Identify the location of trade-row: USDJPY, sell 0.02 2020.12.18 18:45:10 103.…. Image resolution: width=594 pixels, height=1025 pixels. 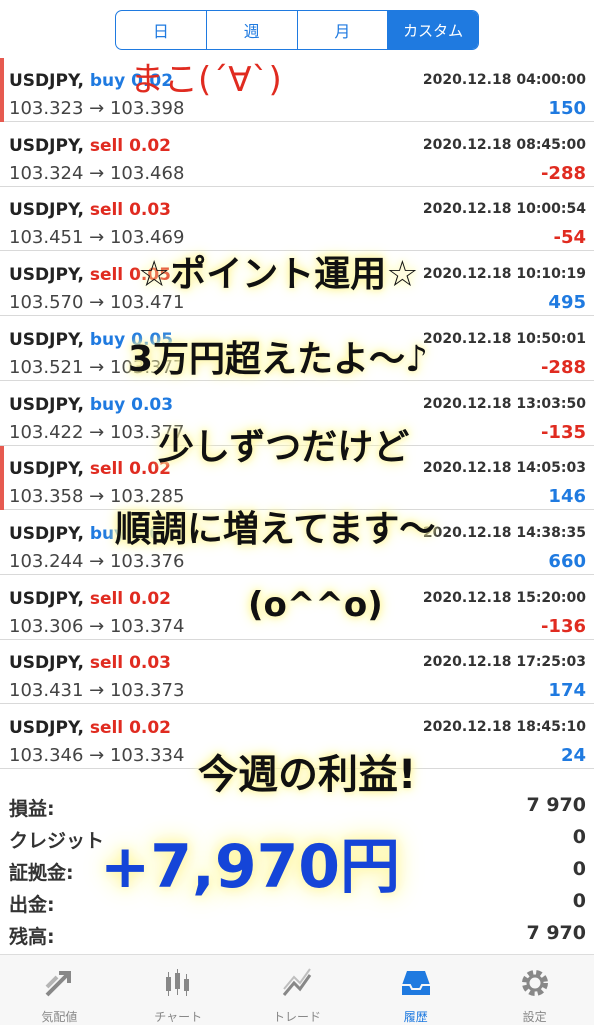
(297, 737).